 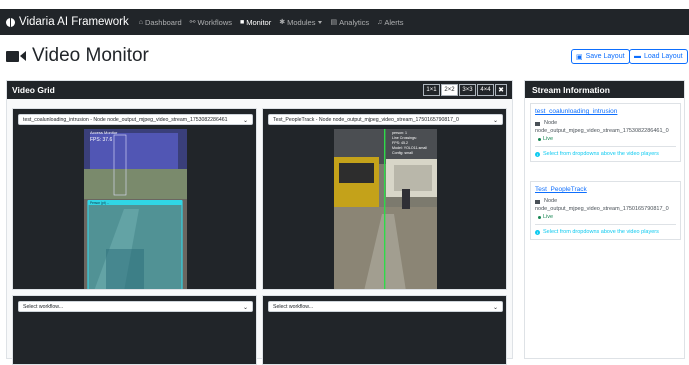 What do you see at coordinates (320, 22) in the screenshot?
I see `chevron-down-icon` at bounding box center [320, 22].